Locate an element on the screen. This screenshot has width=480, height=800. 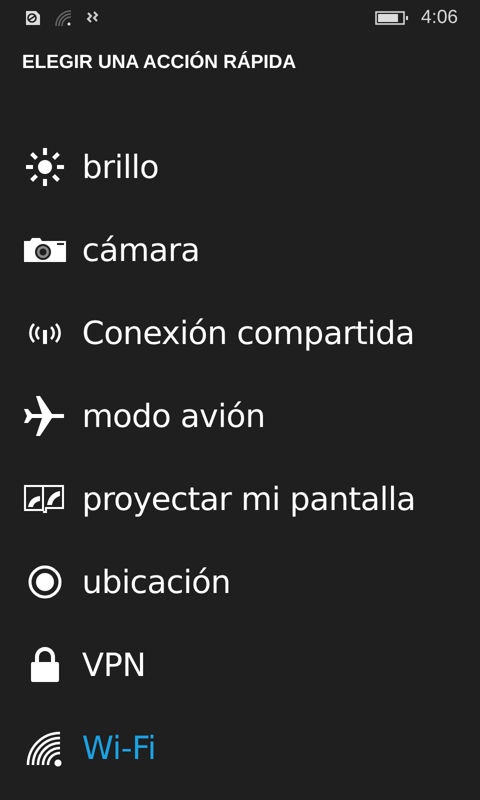
action-item: ubicación is located at coordinates (240, 581).